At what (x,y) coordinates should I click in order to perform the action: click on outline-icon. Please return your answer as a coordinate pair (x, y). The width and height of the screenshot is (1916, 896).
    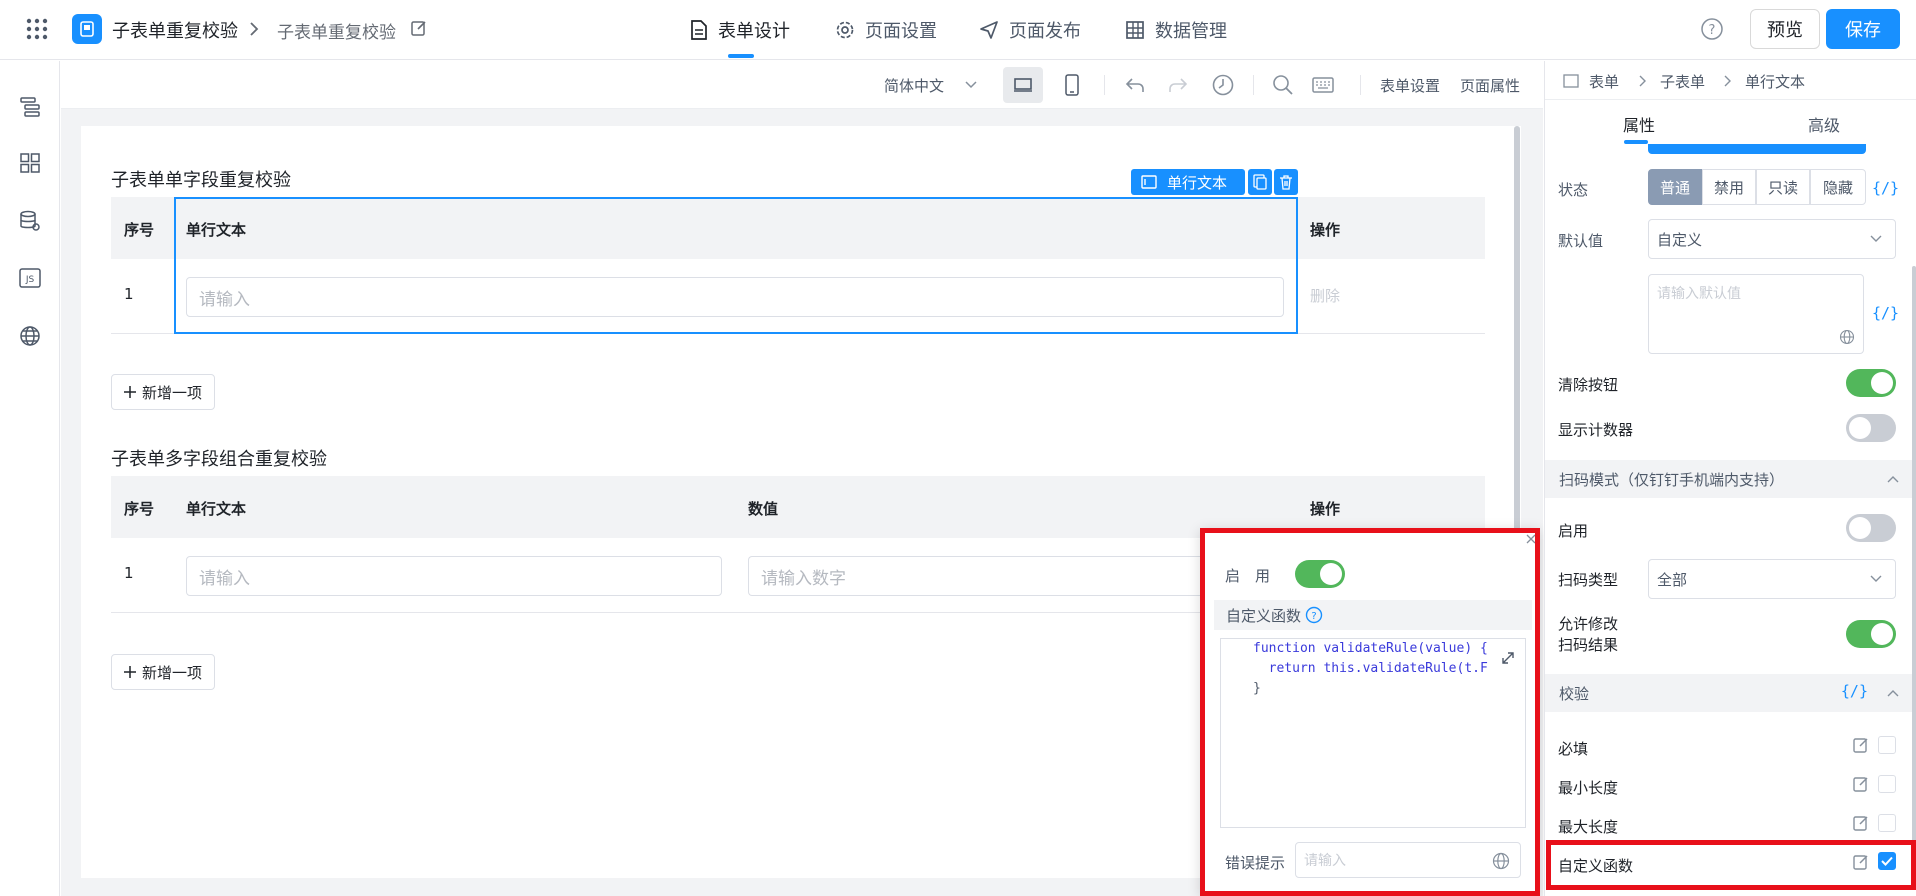
    Looking at the image, I should click on (30, 107).